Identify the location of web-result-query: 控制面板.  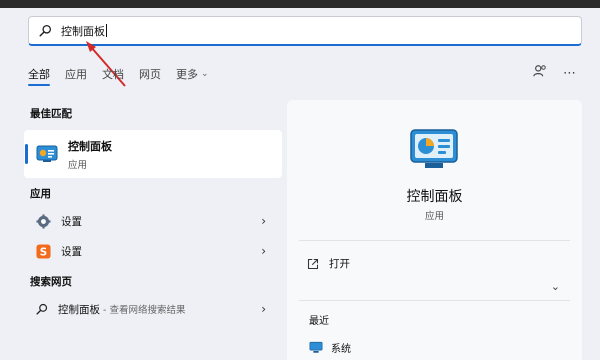
(79, 309).